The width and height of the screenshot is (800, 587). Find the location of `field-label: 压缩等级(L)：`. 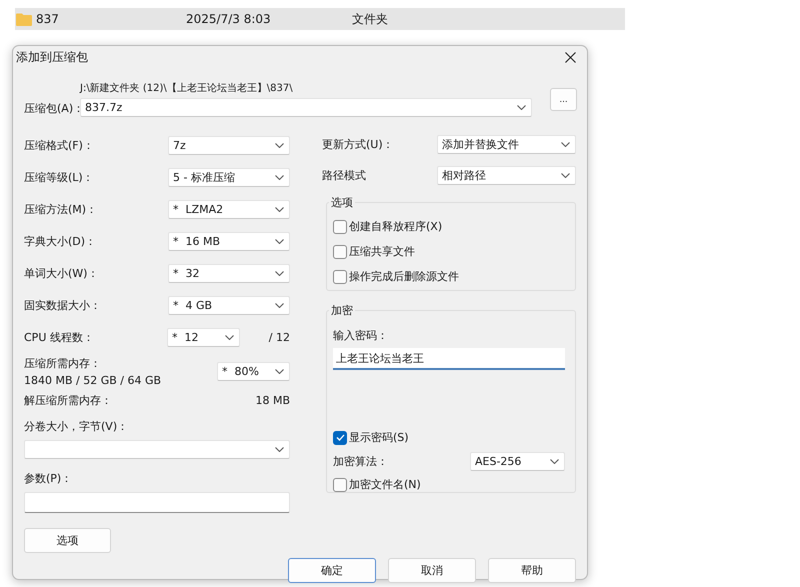

field-label: 压缩等级(L)： is located at coordinates (59, 177).